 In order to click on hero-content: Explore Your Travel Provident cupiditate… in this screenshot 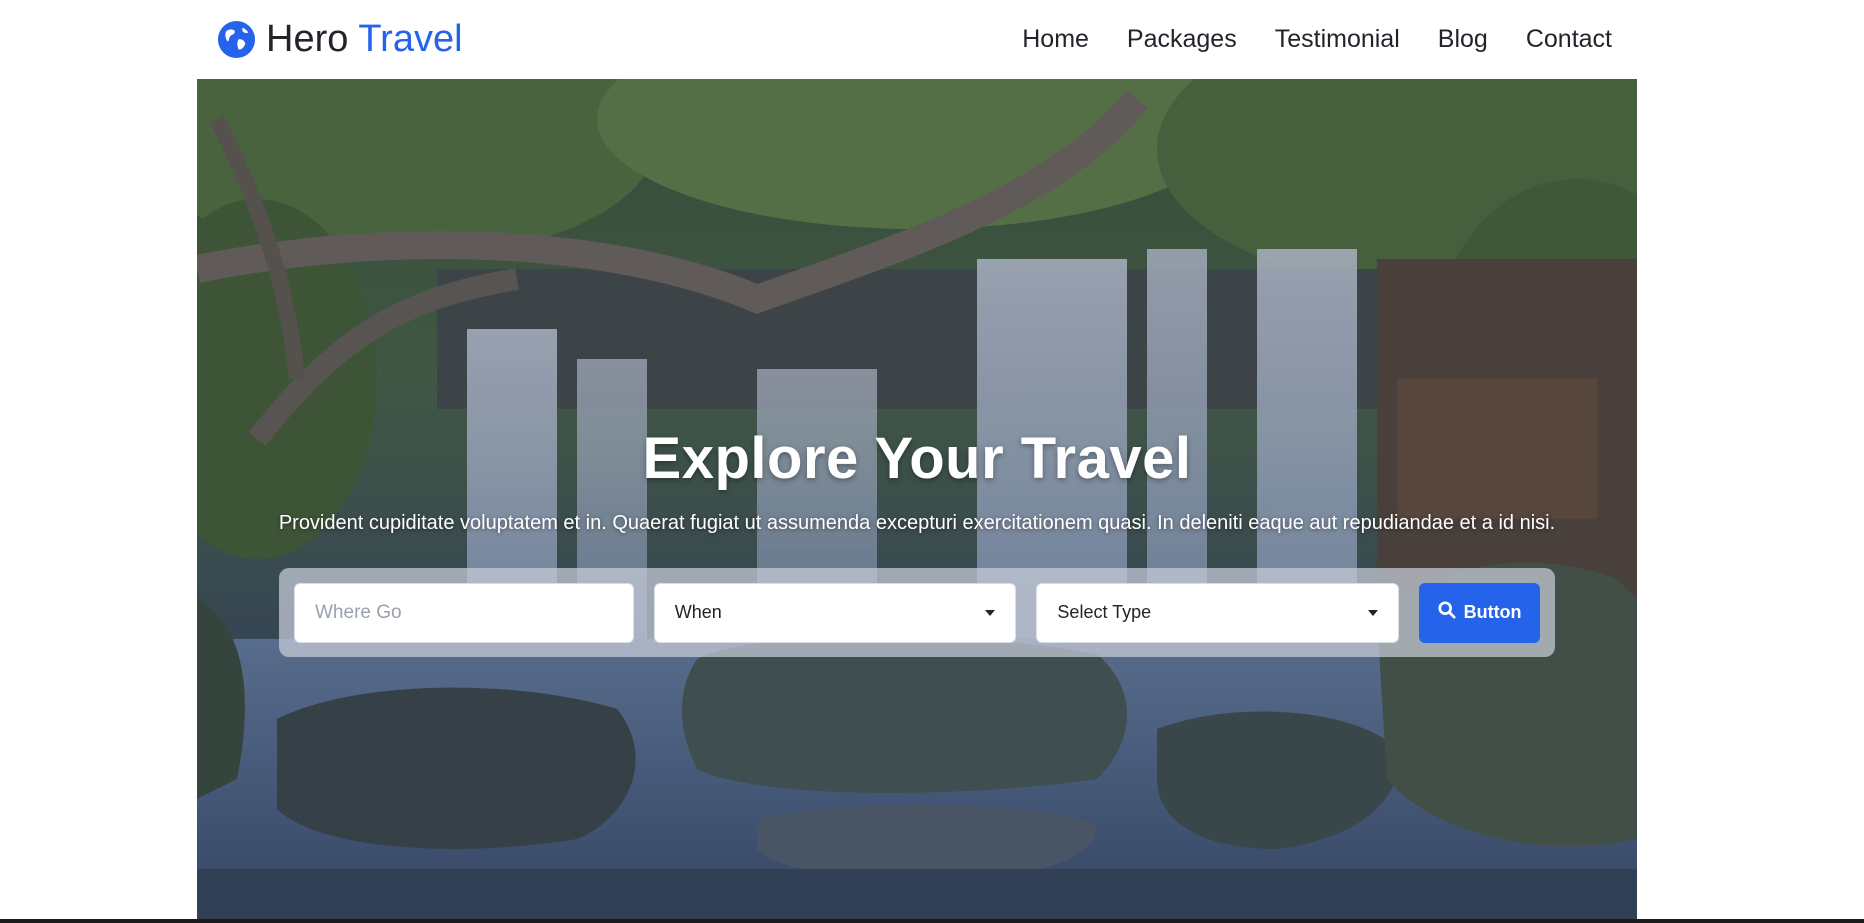, I will do `click(917, 480)`.